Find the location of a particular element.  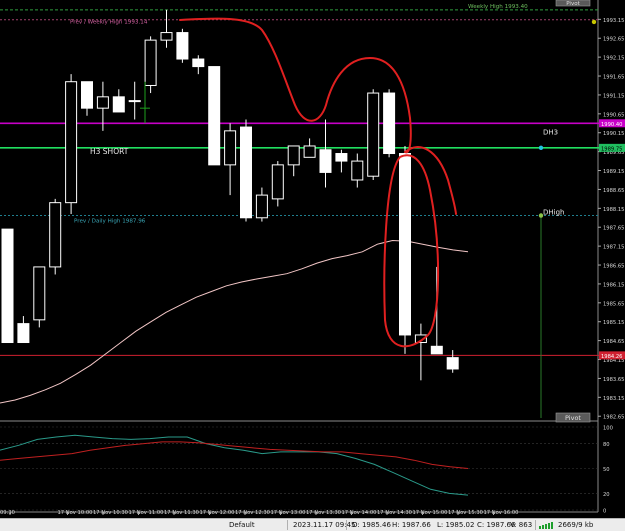

price-tick-label: 1983.15 is located at coordinates (613, 399).